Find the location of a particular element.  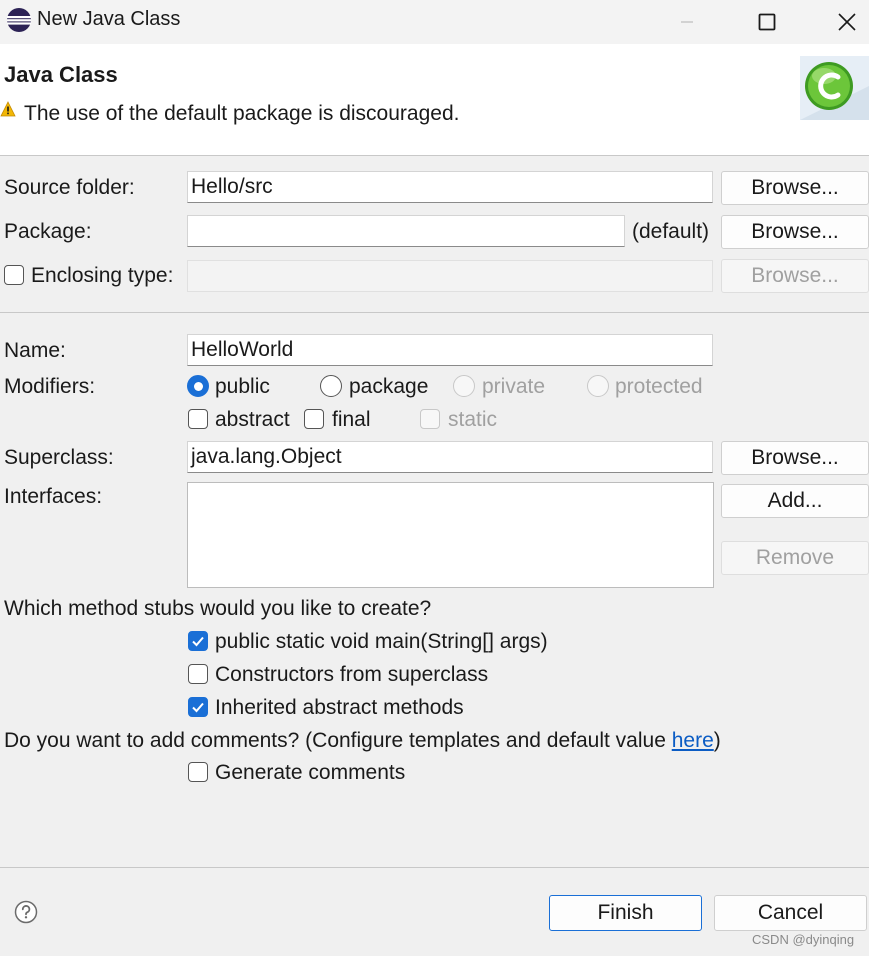

superclass-input: java.lang.Object is located at coordinates (450, 457).